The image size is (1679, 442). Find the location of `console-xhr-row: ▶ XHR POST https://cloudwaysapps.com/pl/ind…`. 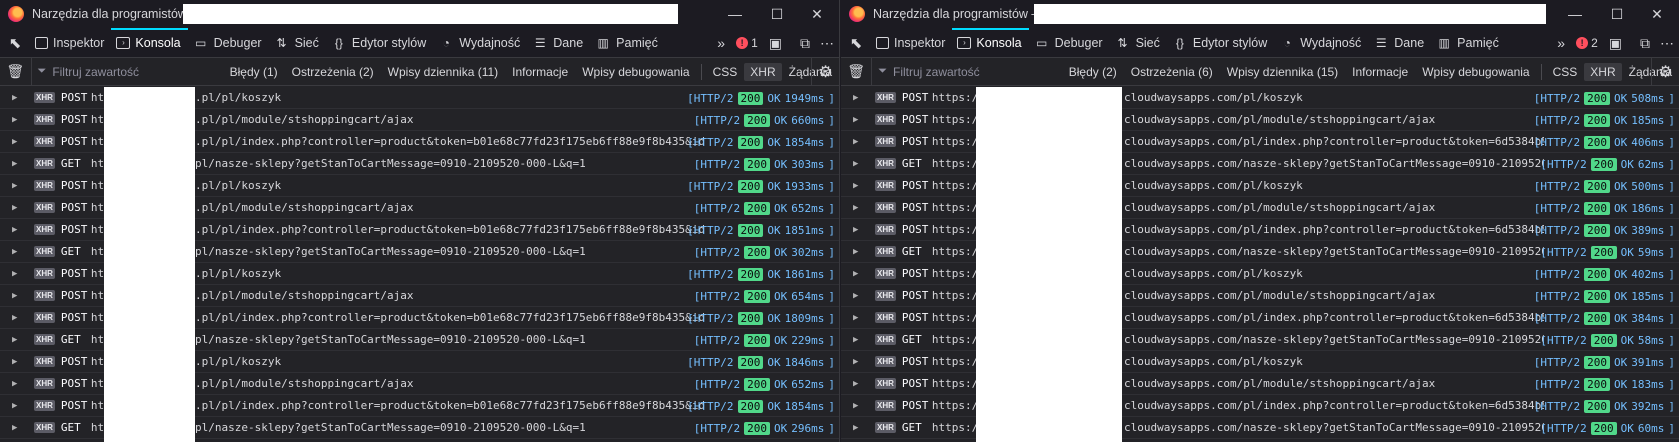

console-xhr-row: ▶ XHR POST https://cloudwaysapps.com/pl/ind… is located at coordinates (1260, 230).